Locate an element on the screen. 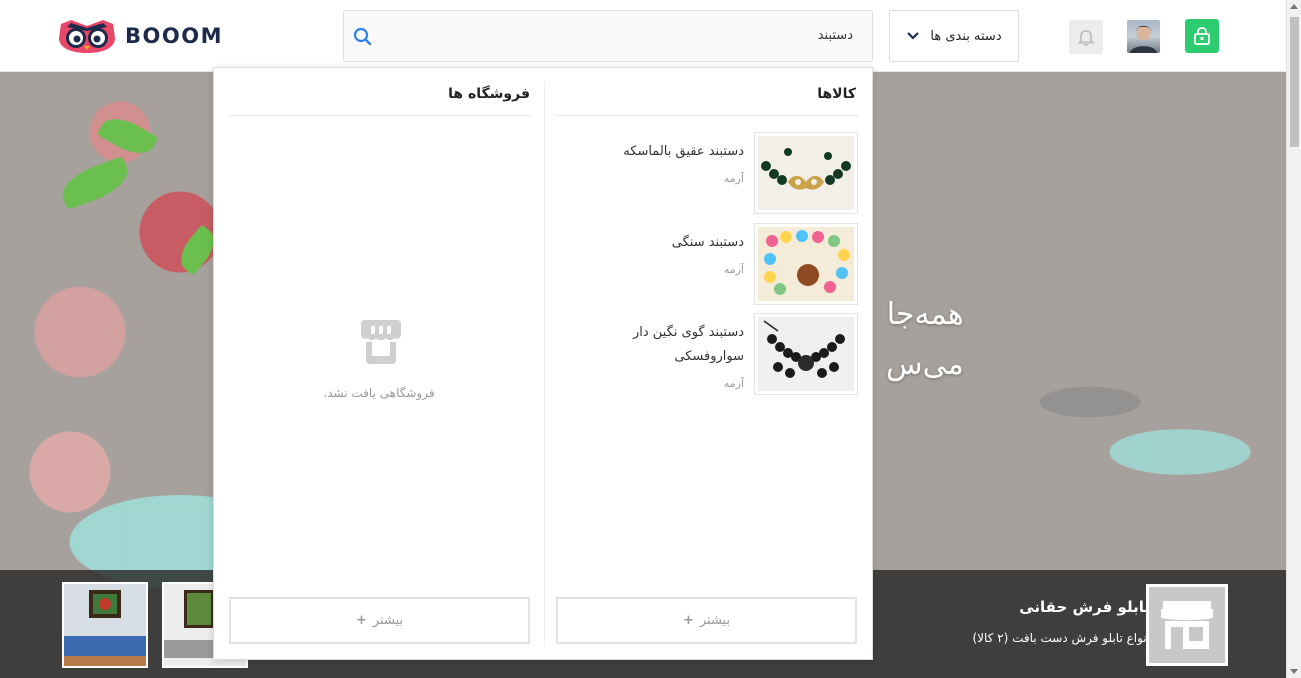 The image size is (1301, 678). products-heading-divider is located at coordinates (707, 115).